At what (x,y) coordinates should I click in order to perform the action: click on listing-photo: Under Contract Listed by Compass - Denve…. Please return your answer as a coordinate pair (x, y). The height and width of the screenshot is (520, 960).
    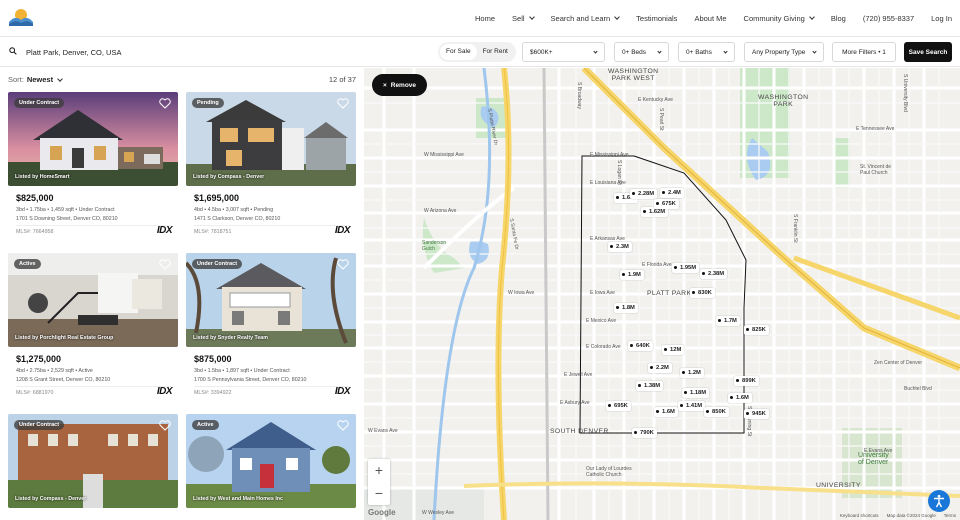
    Looking at the image, I should click on (93, 461).